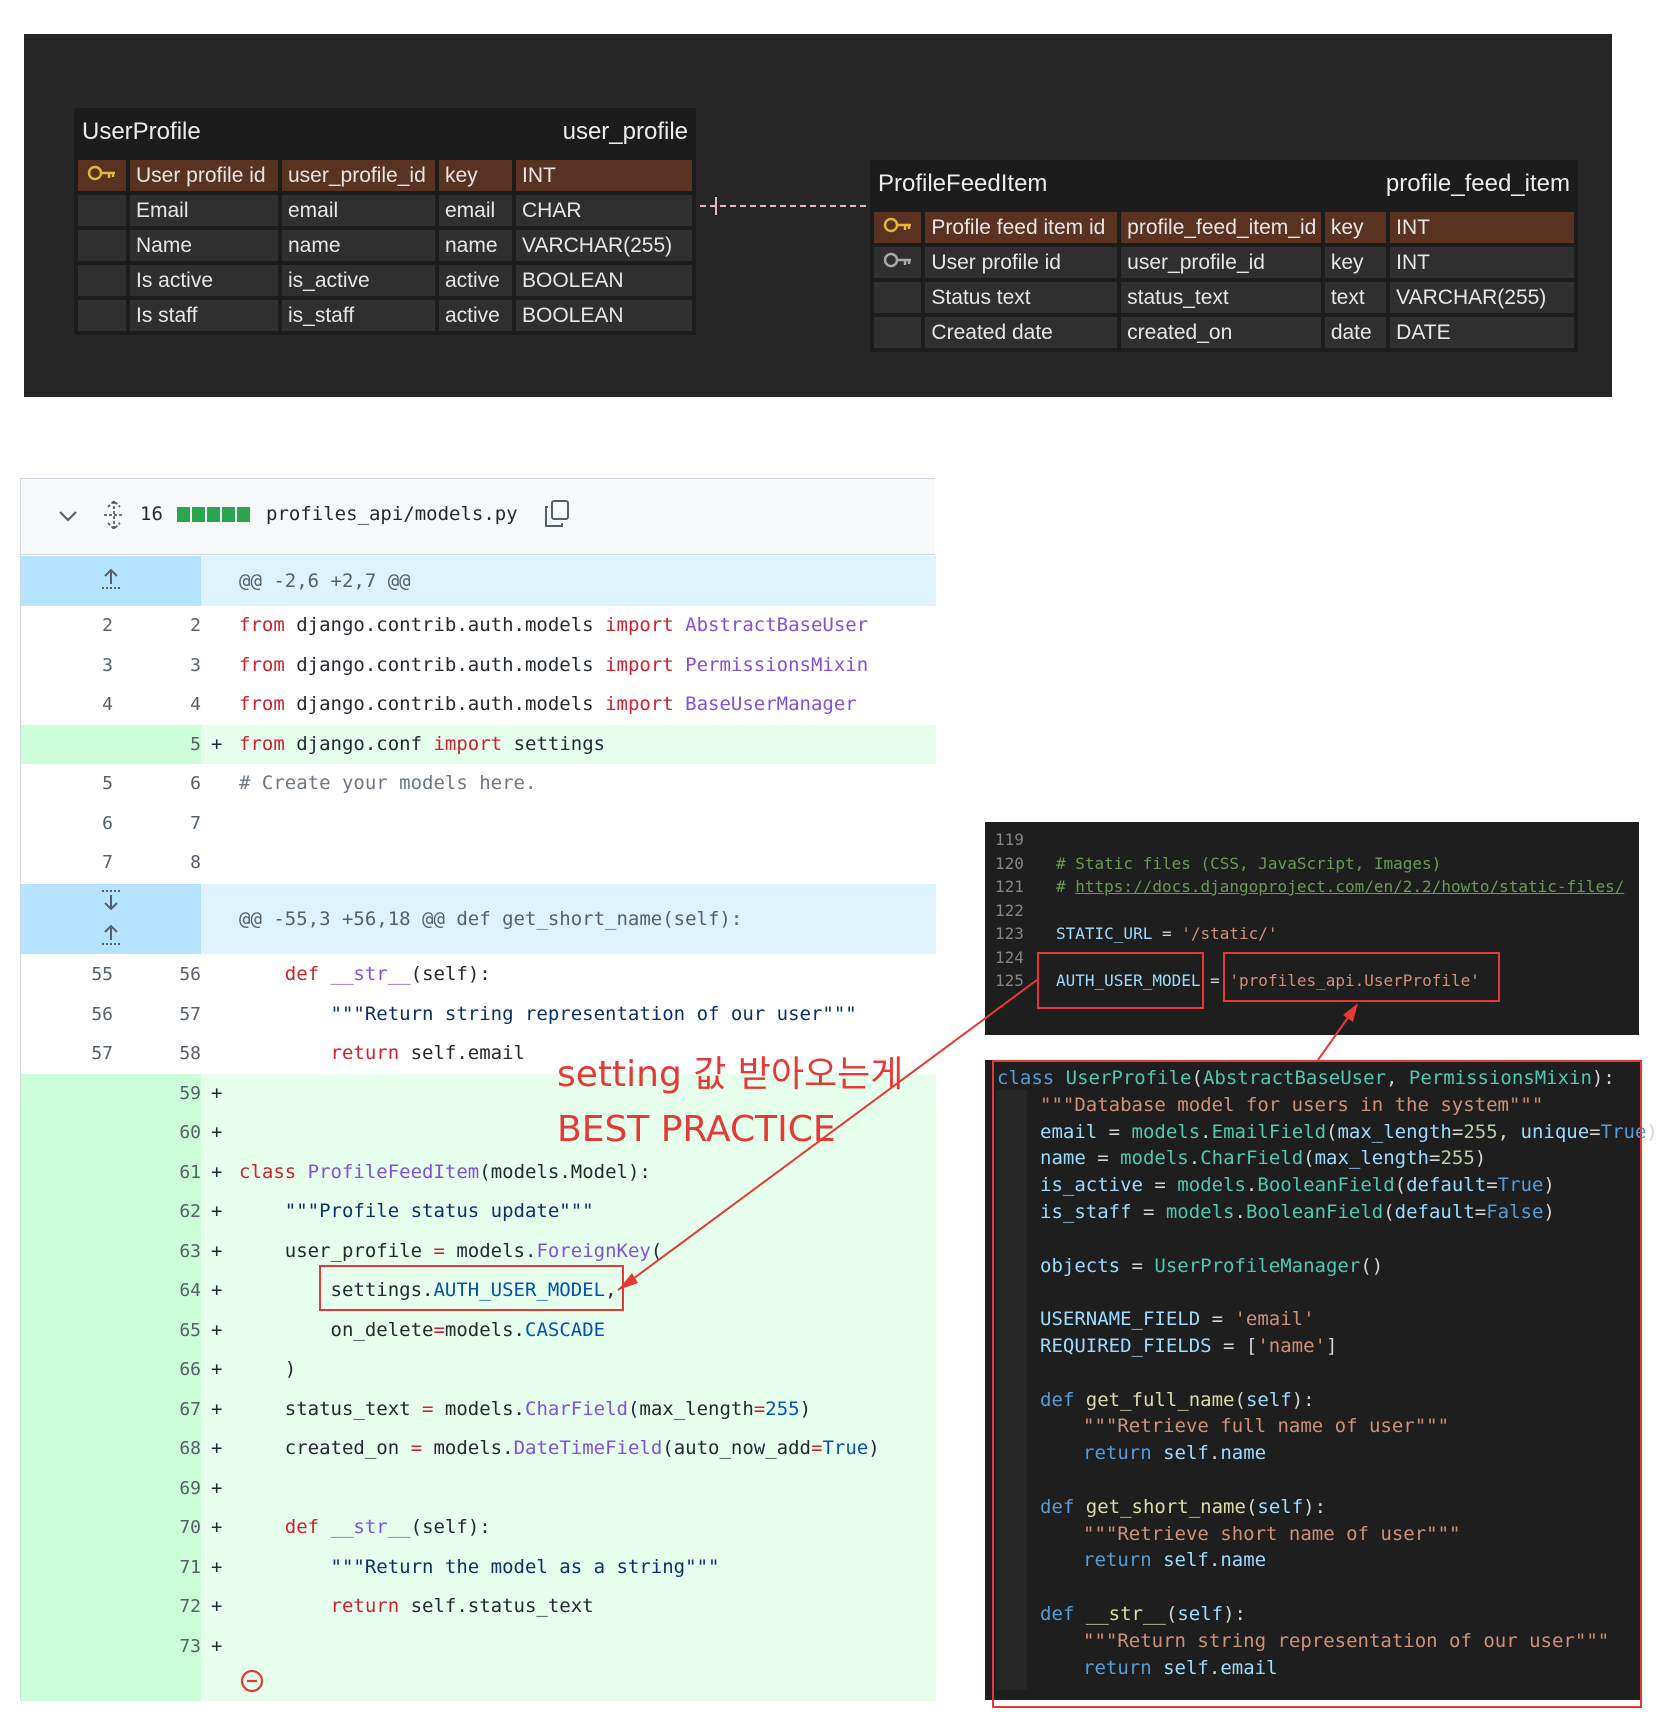 The height and width of the screenshot is (1732, 1669). Describe the element at coordinates (987, 1135) in the screenshot. I see `annotation-arrows` at that location.